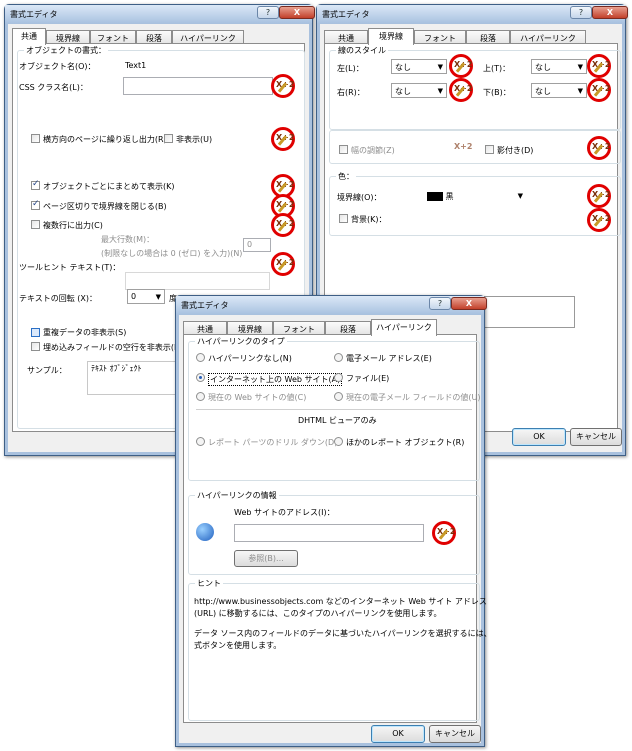 Image resolution: width=632 pixels, height=751 pixels. What do you see at coordinates (70, 267) in the screenshot?
I see `tooltip-label: ツールヒント テキスト(T)：` at bounding box center [70, 267].